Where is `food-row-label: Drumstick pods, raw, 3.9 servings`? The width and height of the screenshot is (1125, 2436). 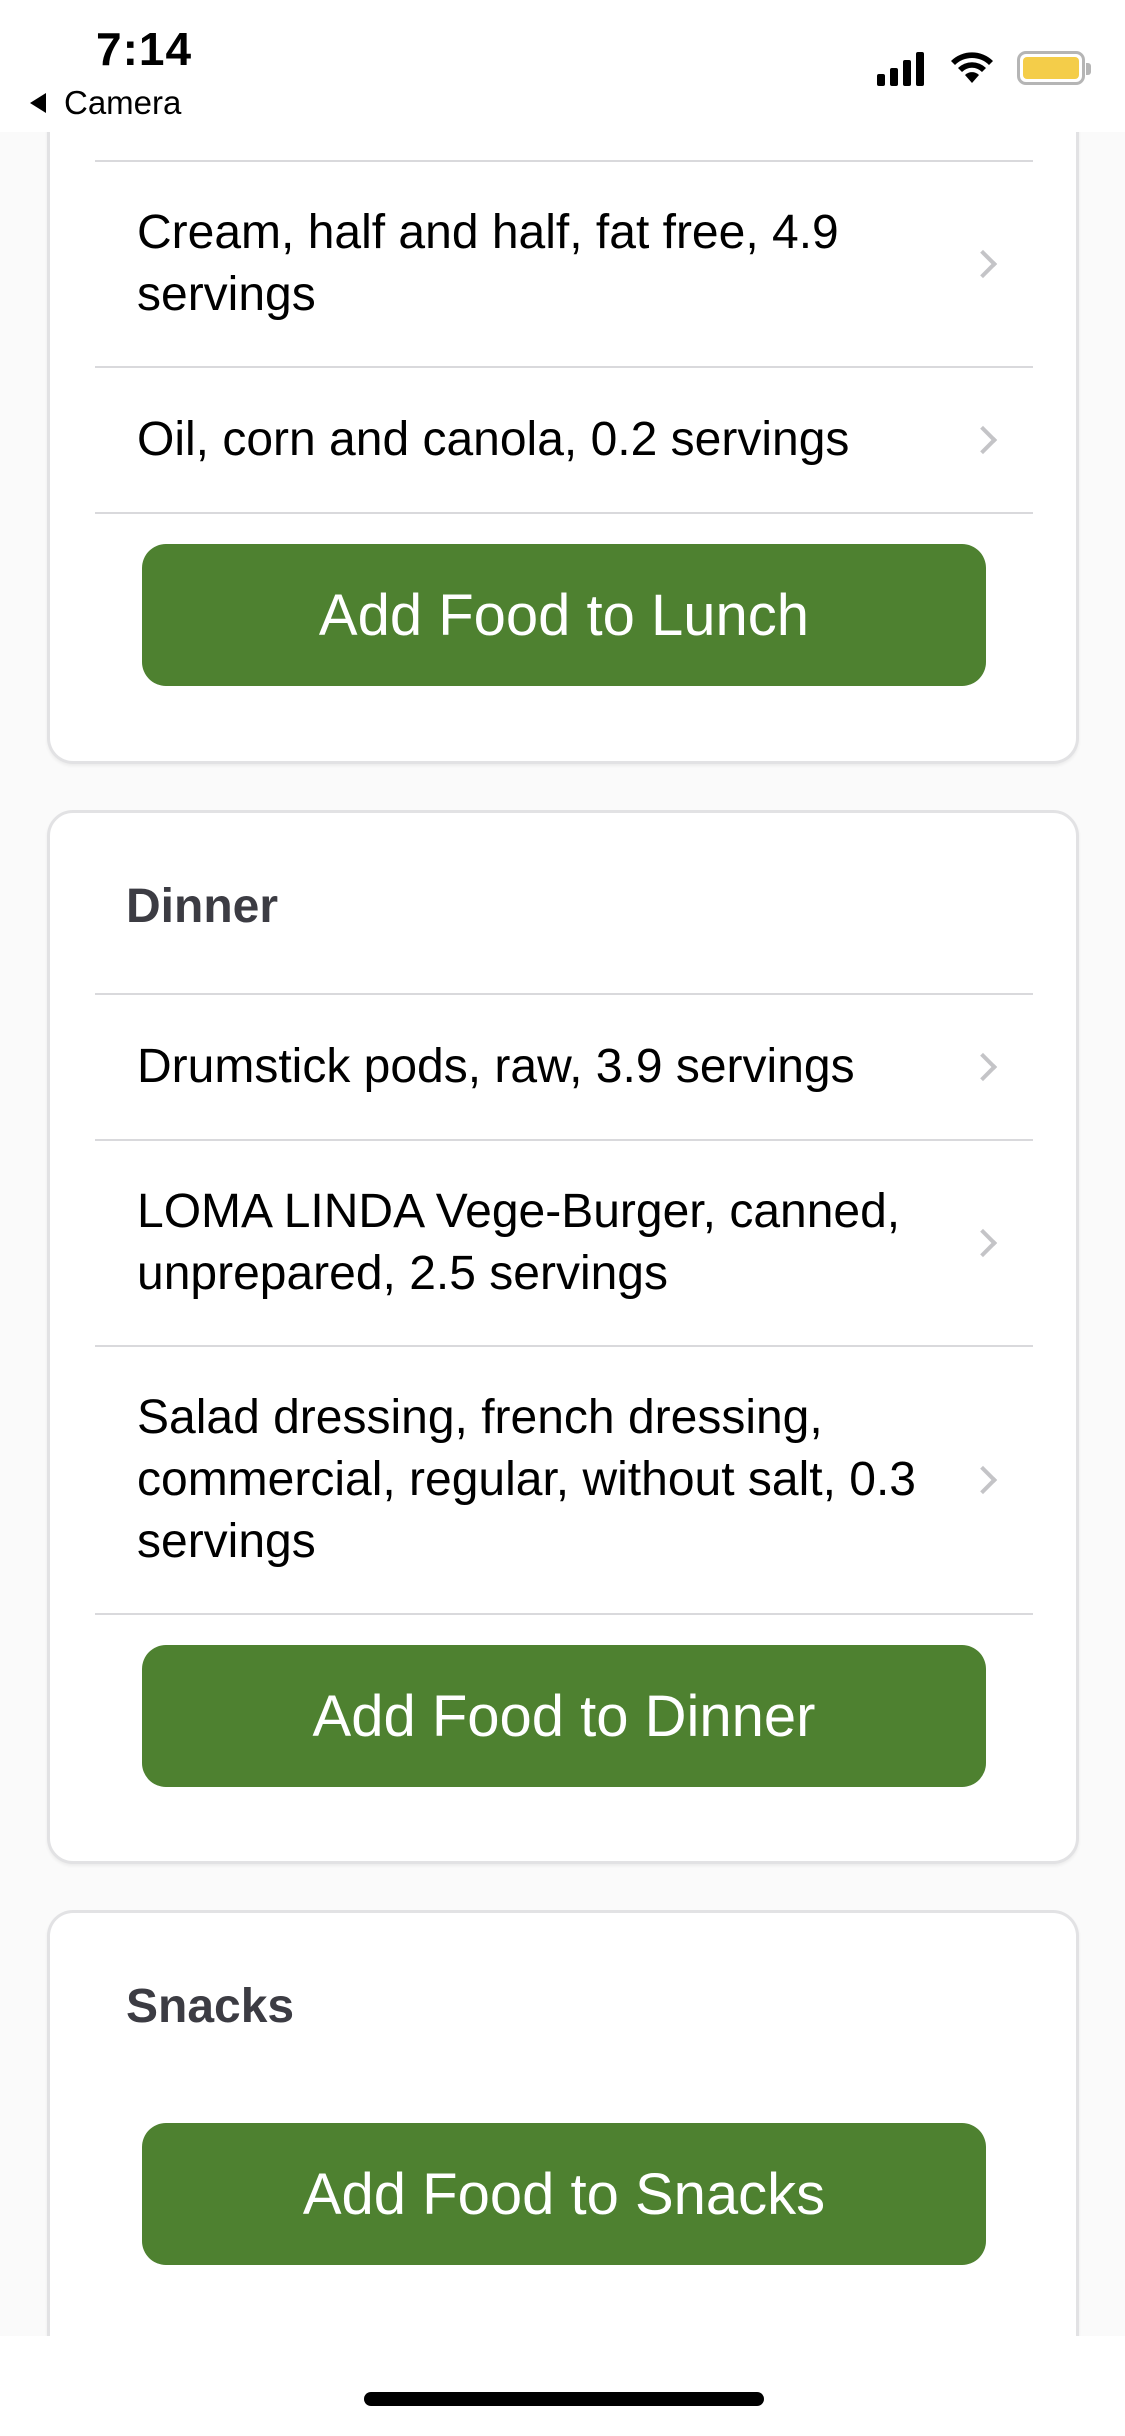 food-row-label: Drumstick pods, raw, 3.9 servings is located at coordinates (496, 1066).